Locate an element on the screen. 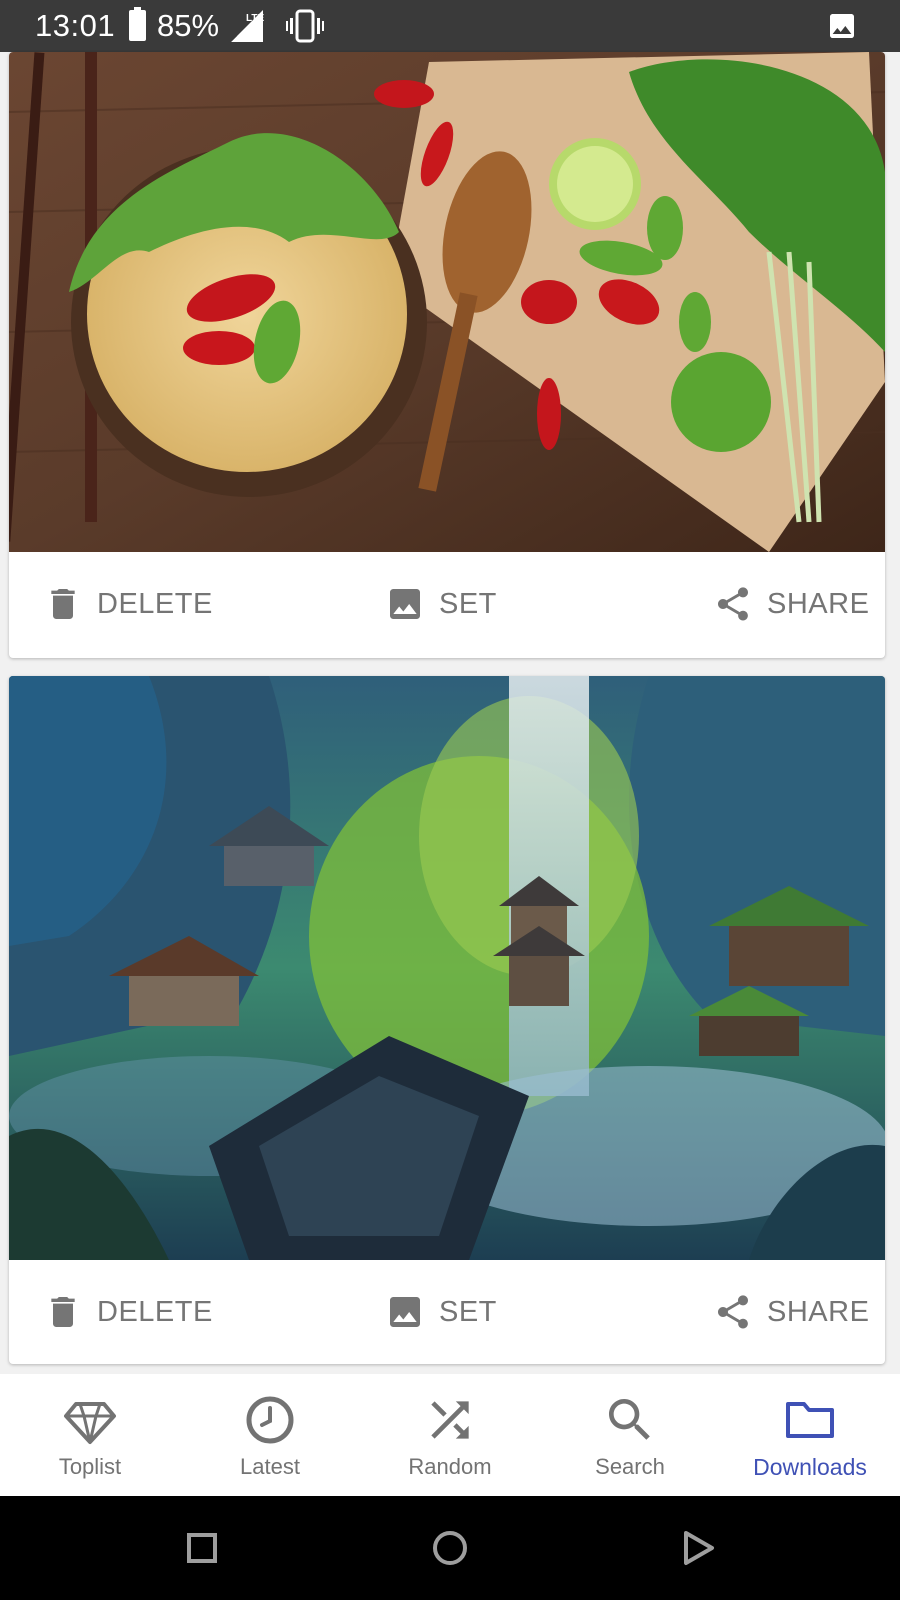  svg-text: LTE is located at coordinates (255, 18).